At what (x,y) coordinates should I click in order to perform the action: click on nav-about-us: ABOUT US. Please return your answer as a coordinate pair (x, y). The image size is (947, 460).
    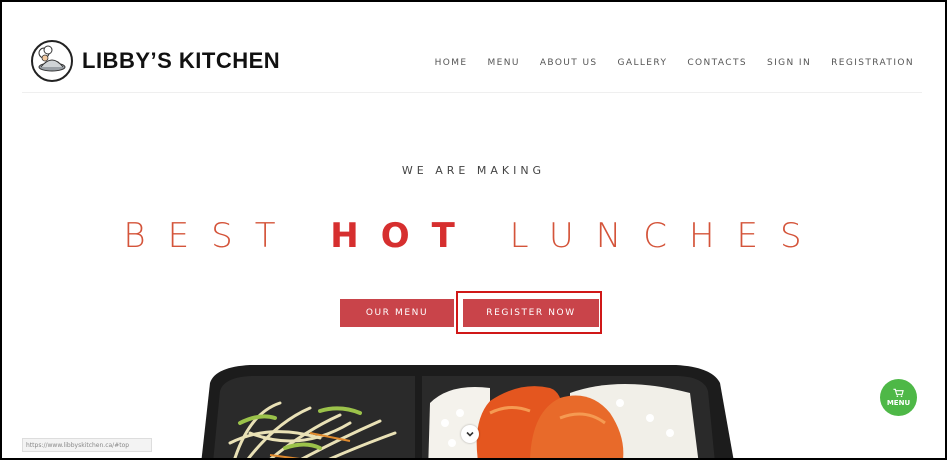
    Looking at the image, I should click on (569, 63).